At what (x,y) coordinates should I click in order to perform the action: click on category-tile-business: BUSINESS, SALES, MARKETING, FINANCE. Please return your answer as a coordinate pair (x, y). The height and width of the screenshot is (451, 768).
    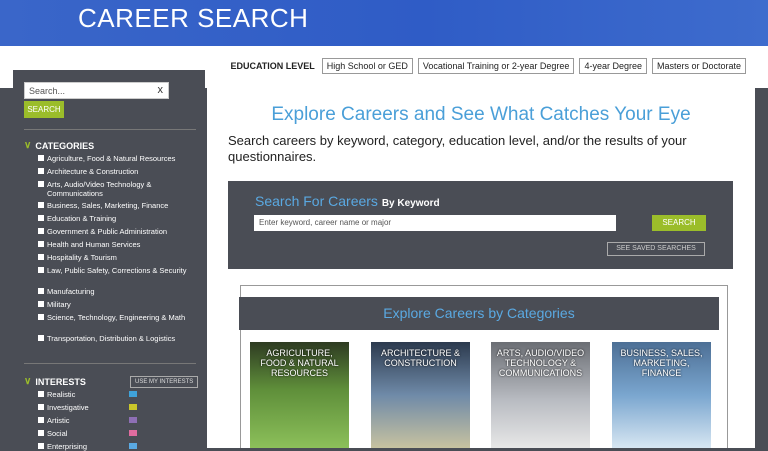
    Looking at the image, I should click on (661, 395).